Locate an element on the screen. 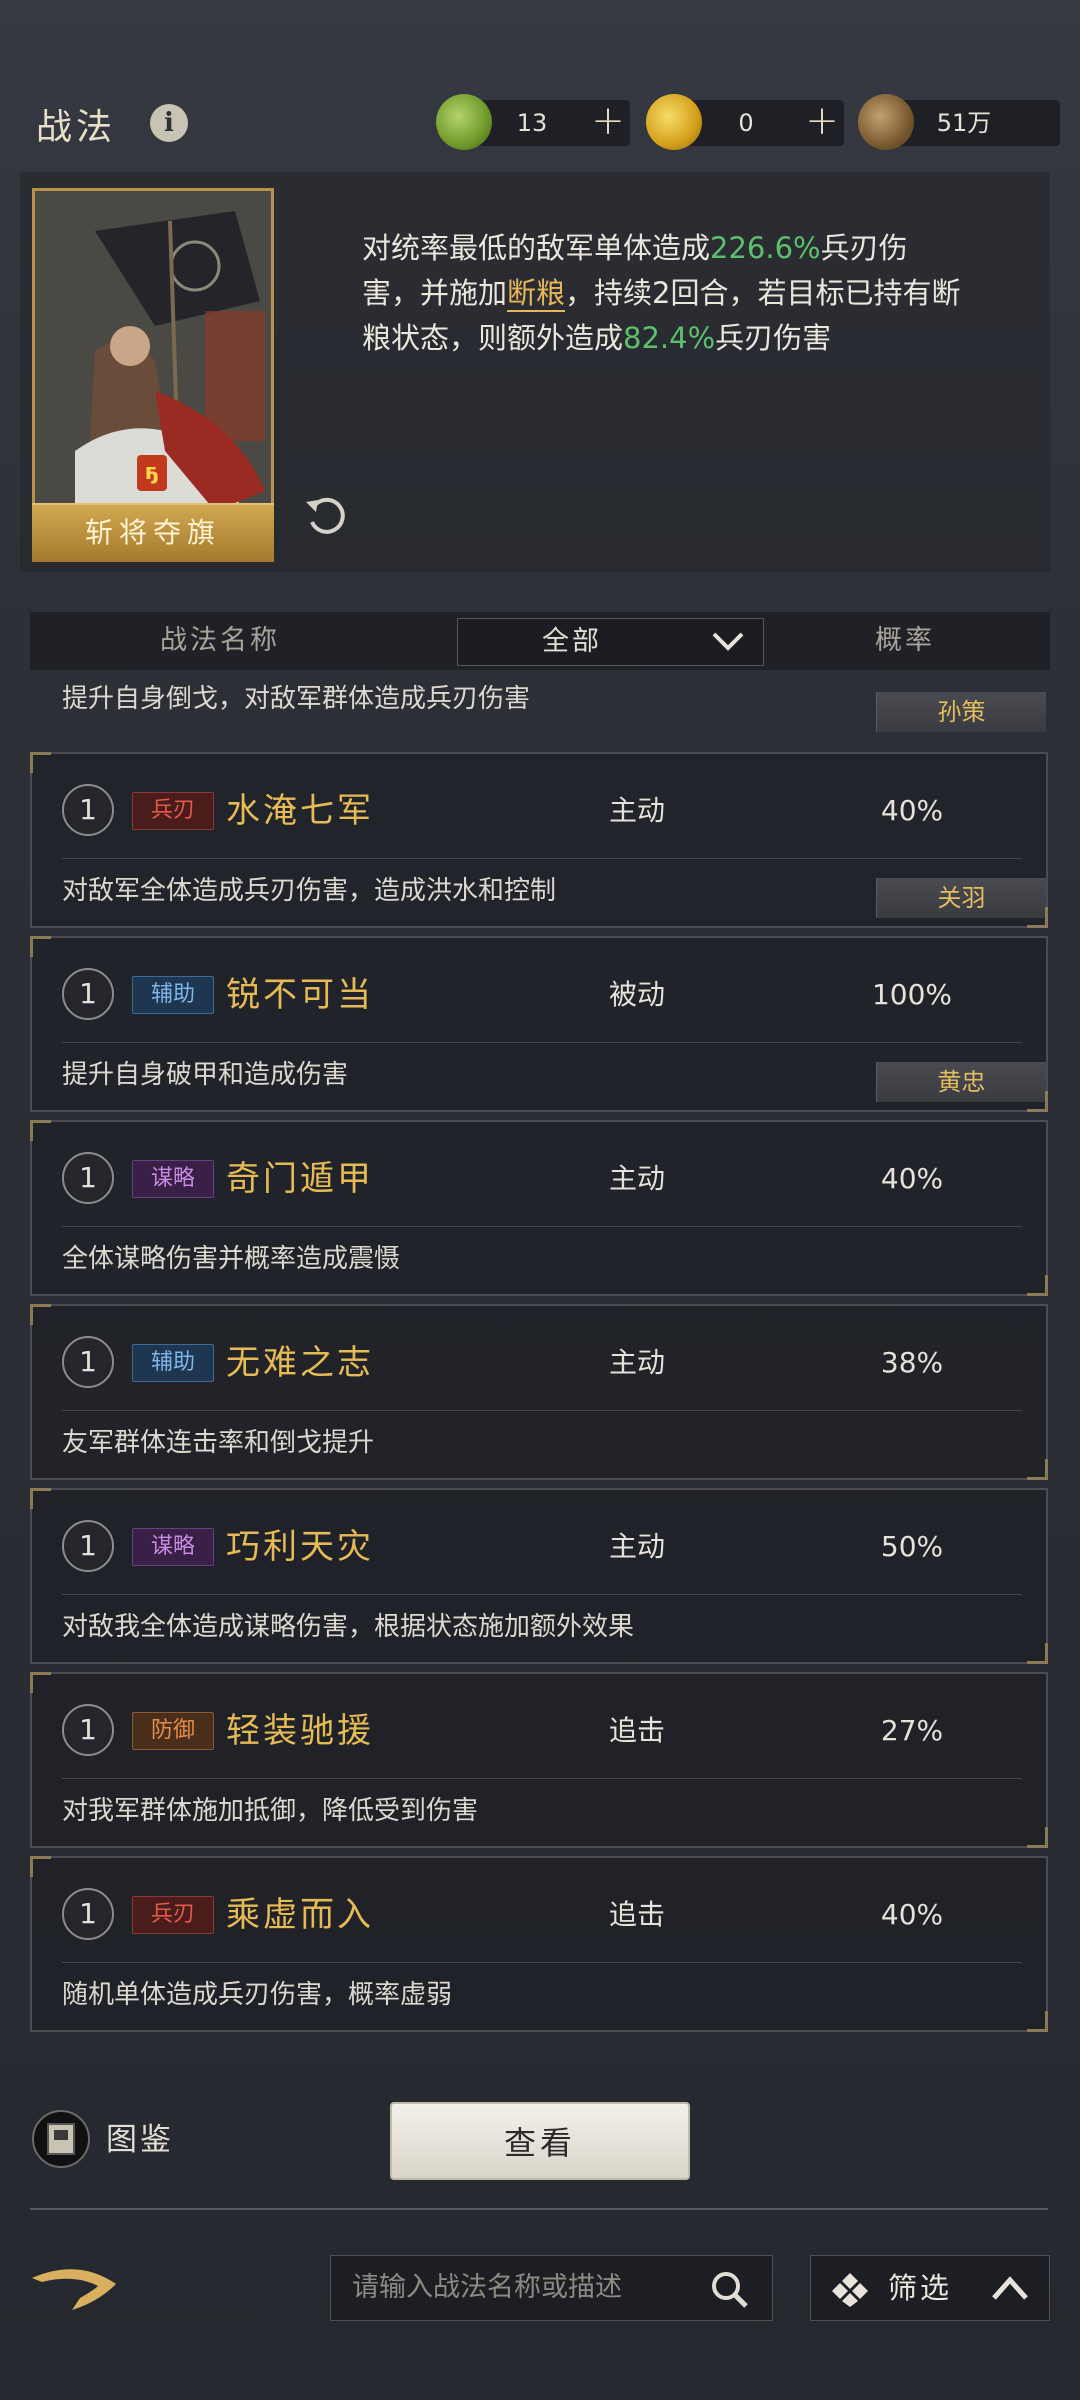 This screenshot has height=2400, width=1080. add-jade-button: + is located at coordinates (608, 121).